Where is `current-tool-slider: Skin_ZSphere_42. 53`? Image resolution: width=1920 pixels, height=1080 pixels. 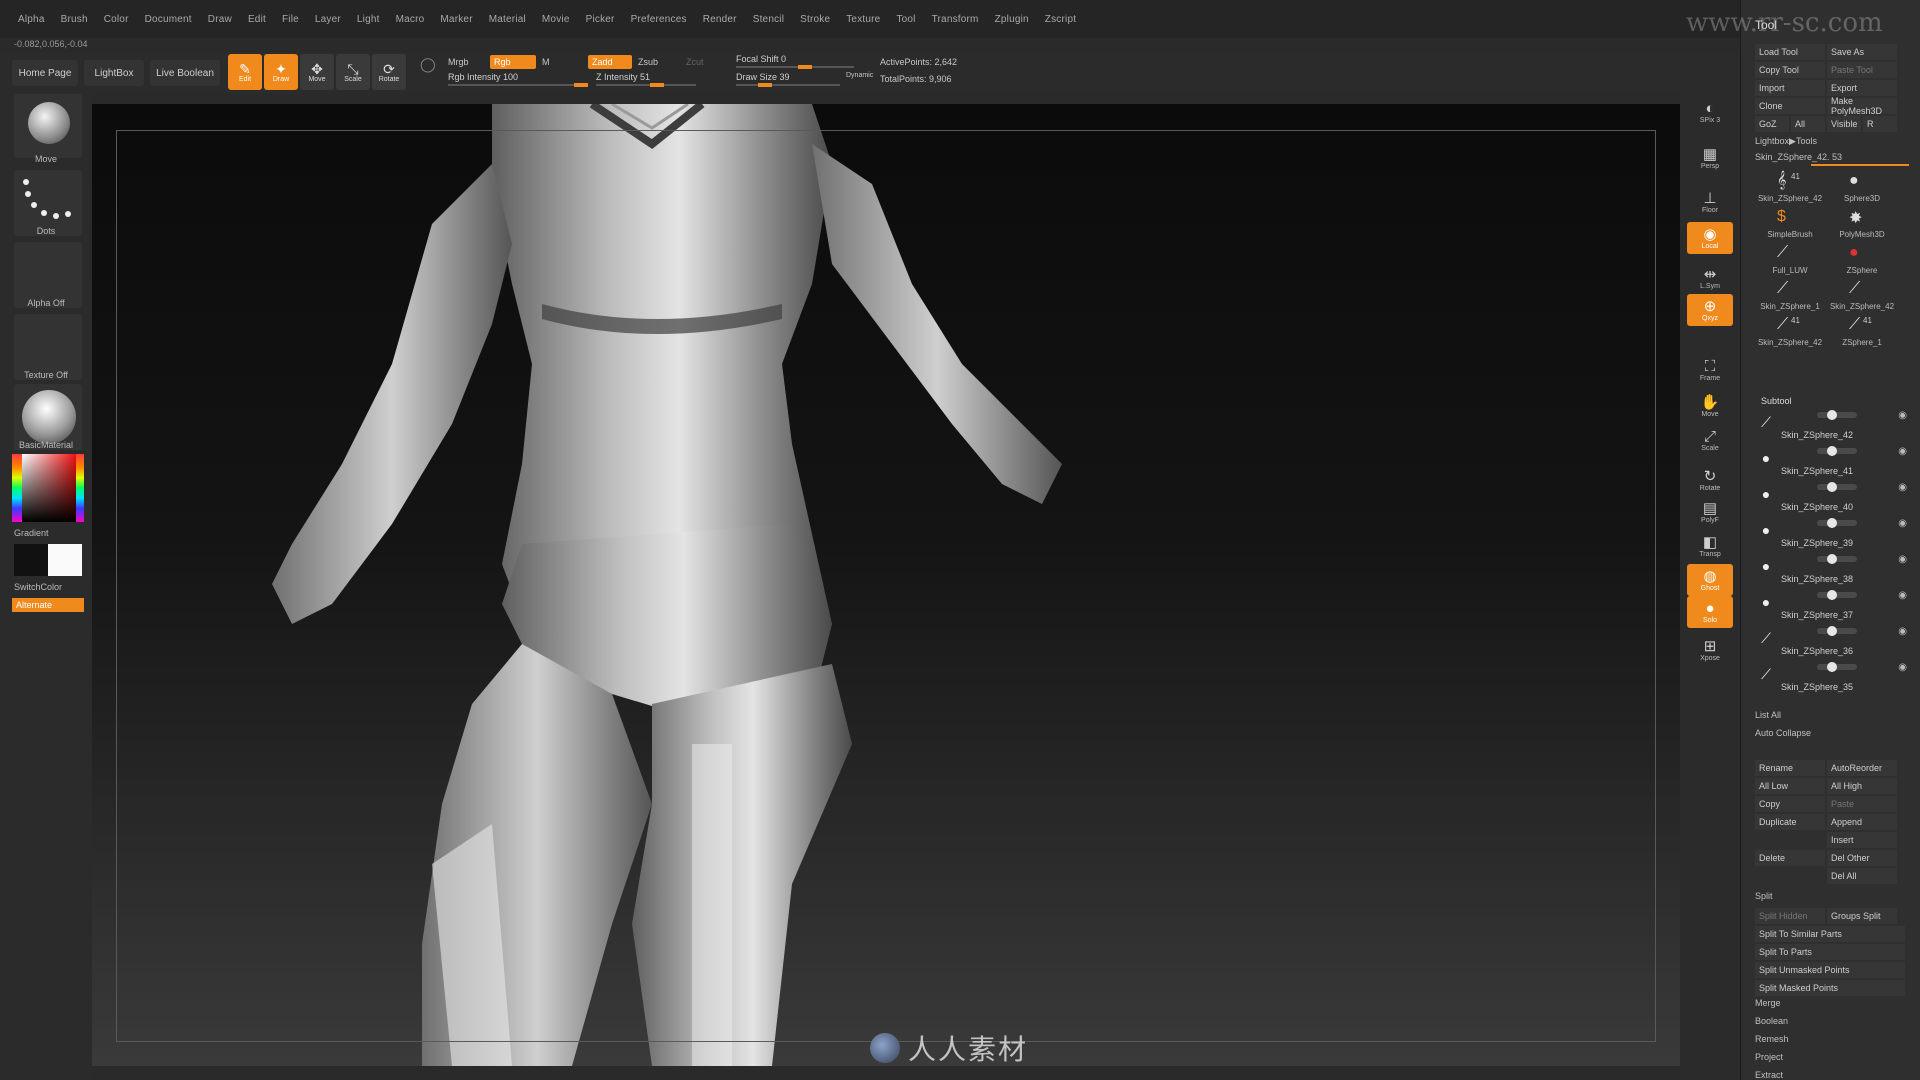
current-tool-slider: Skin_ZSphere_42. 53 is located at coordinates (1798, 157).